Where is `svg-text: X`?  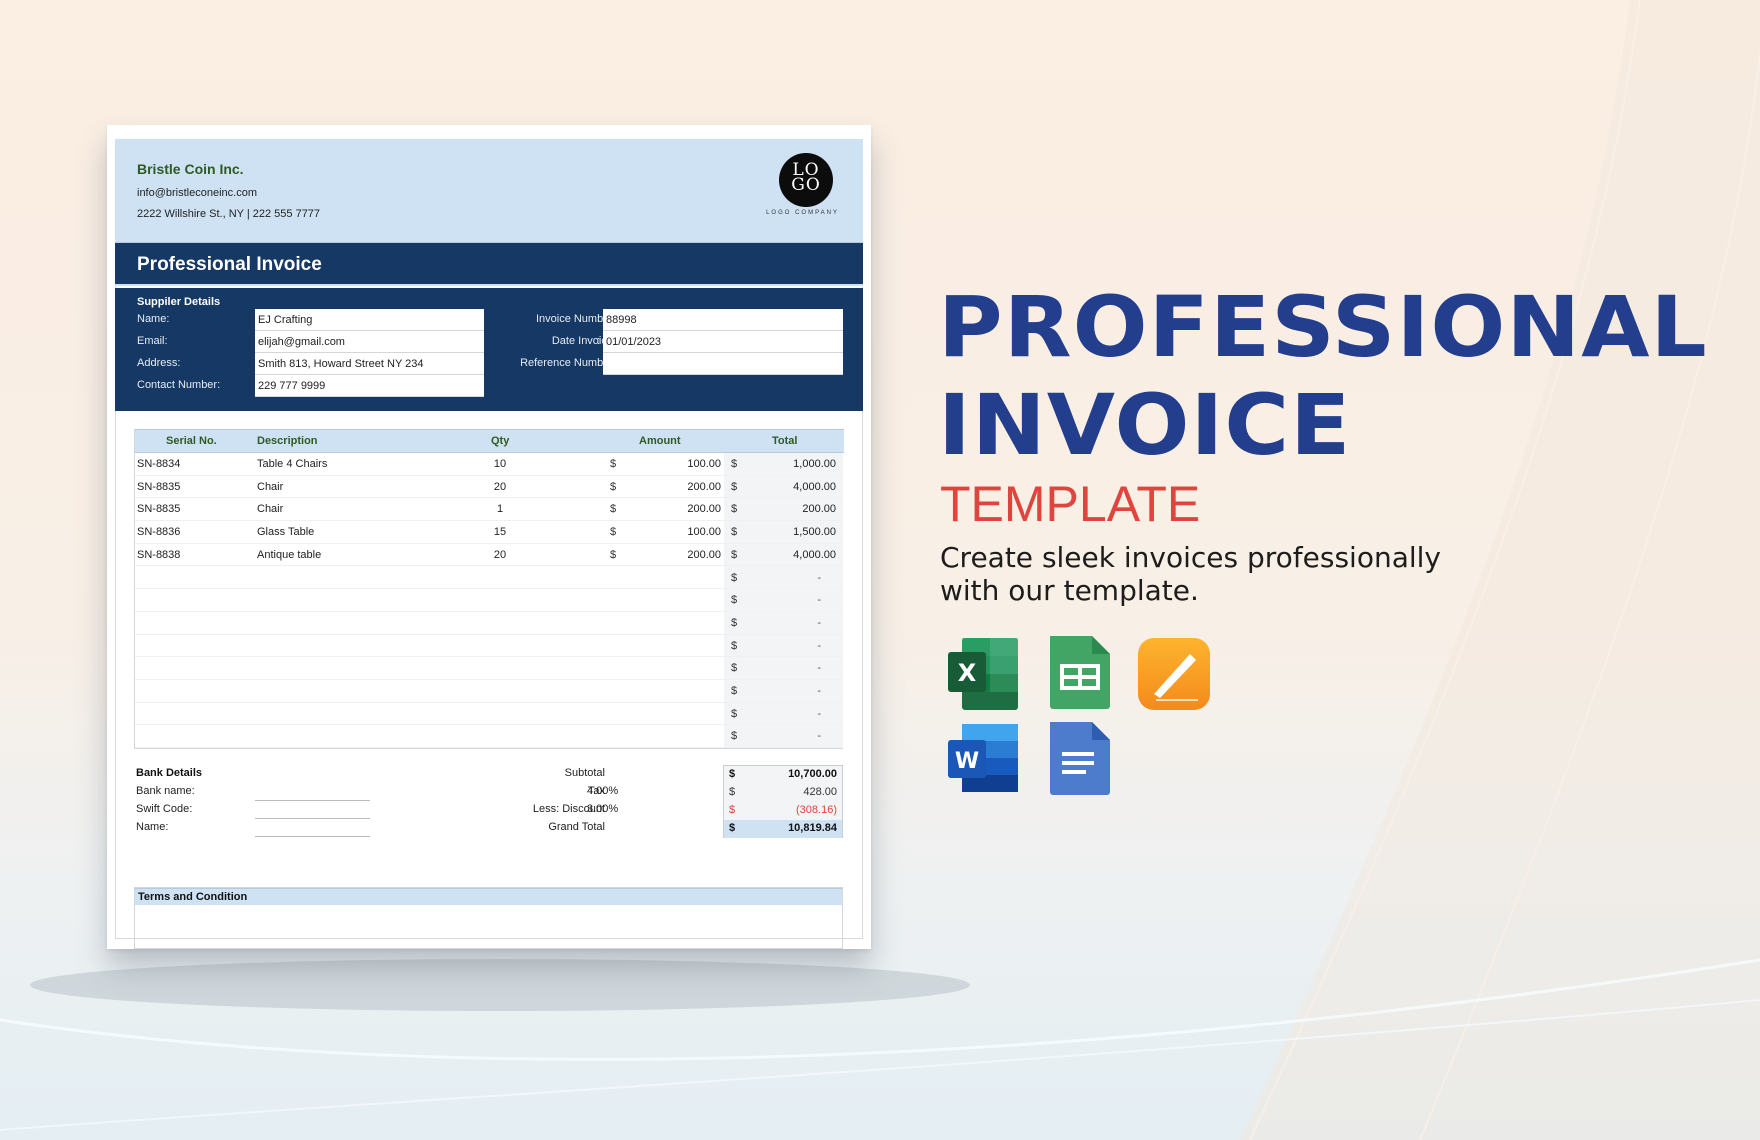
svg-text: X is located at coordinates (967, 673).